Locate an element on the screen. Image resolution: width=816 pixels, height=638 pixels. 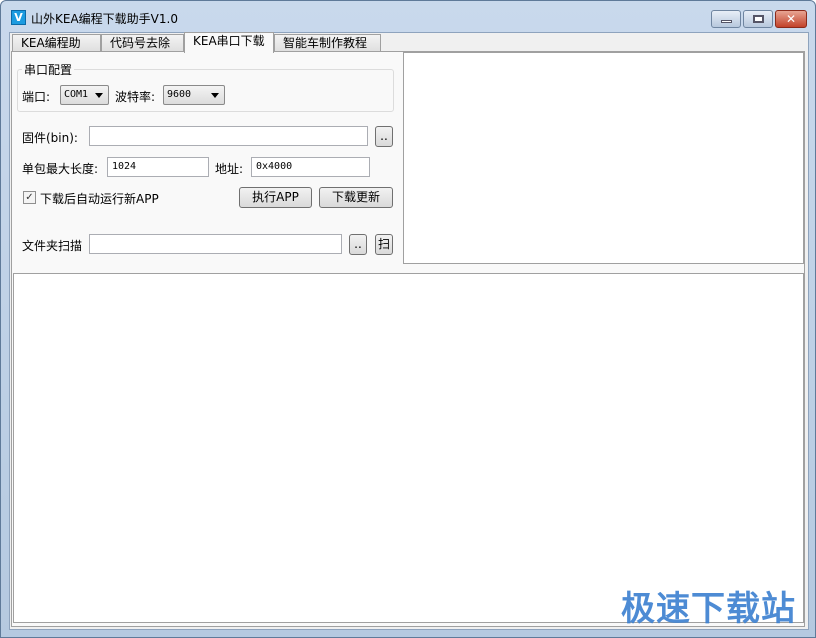
auto-run-checkbox: ✓ is located at coordinates (29, 197).